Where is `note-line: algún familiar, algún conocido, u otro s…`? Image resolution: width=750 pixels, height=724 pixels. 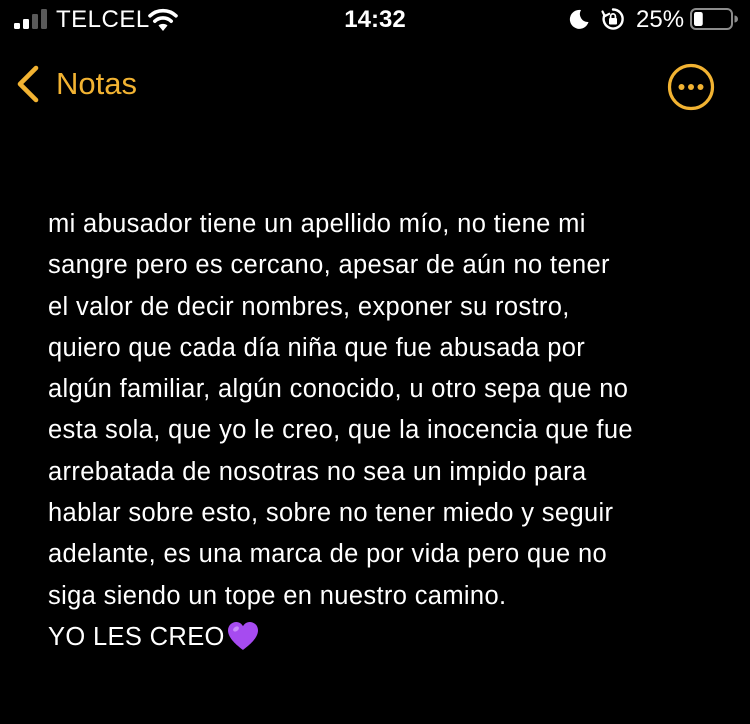
note-line: algún familiar, algún conocido, u otro s… is located at coordinates (338, 389).